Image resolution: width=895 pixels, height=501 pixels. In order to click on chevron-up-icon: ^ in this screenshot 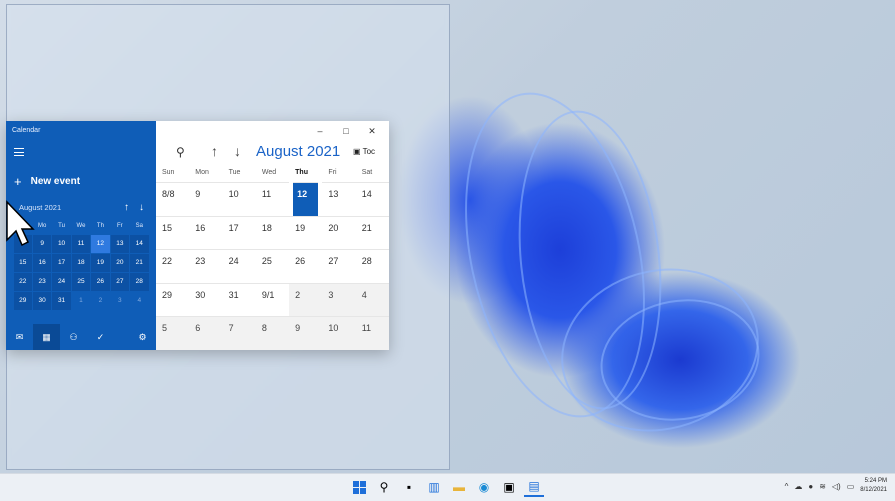, I will do `click(787, 486)`.